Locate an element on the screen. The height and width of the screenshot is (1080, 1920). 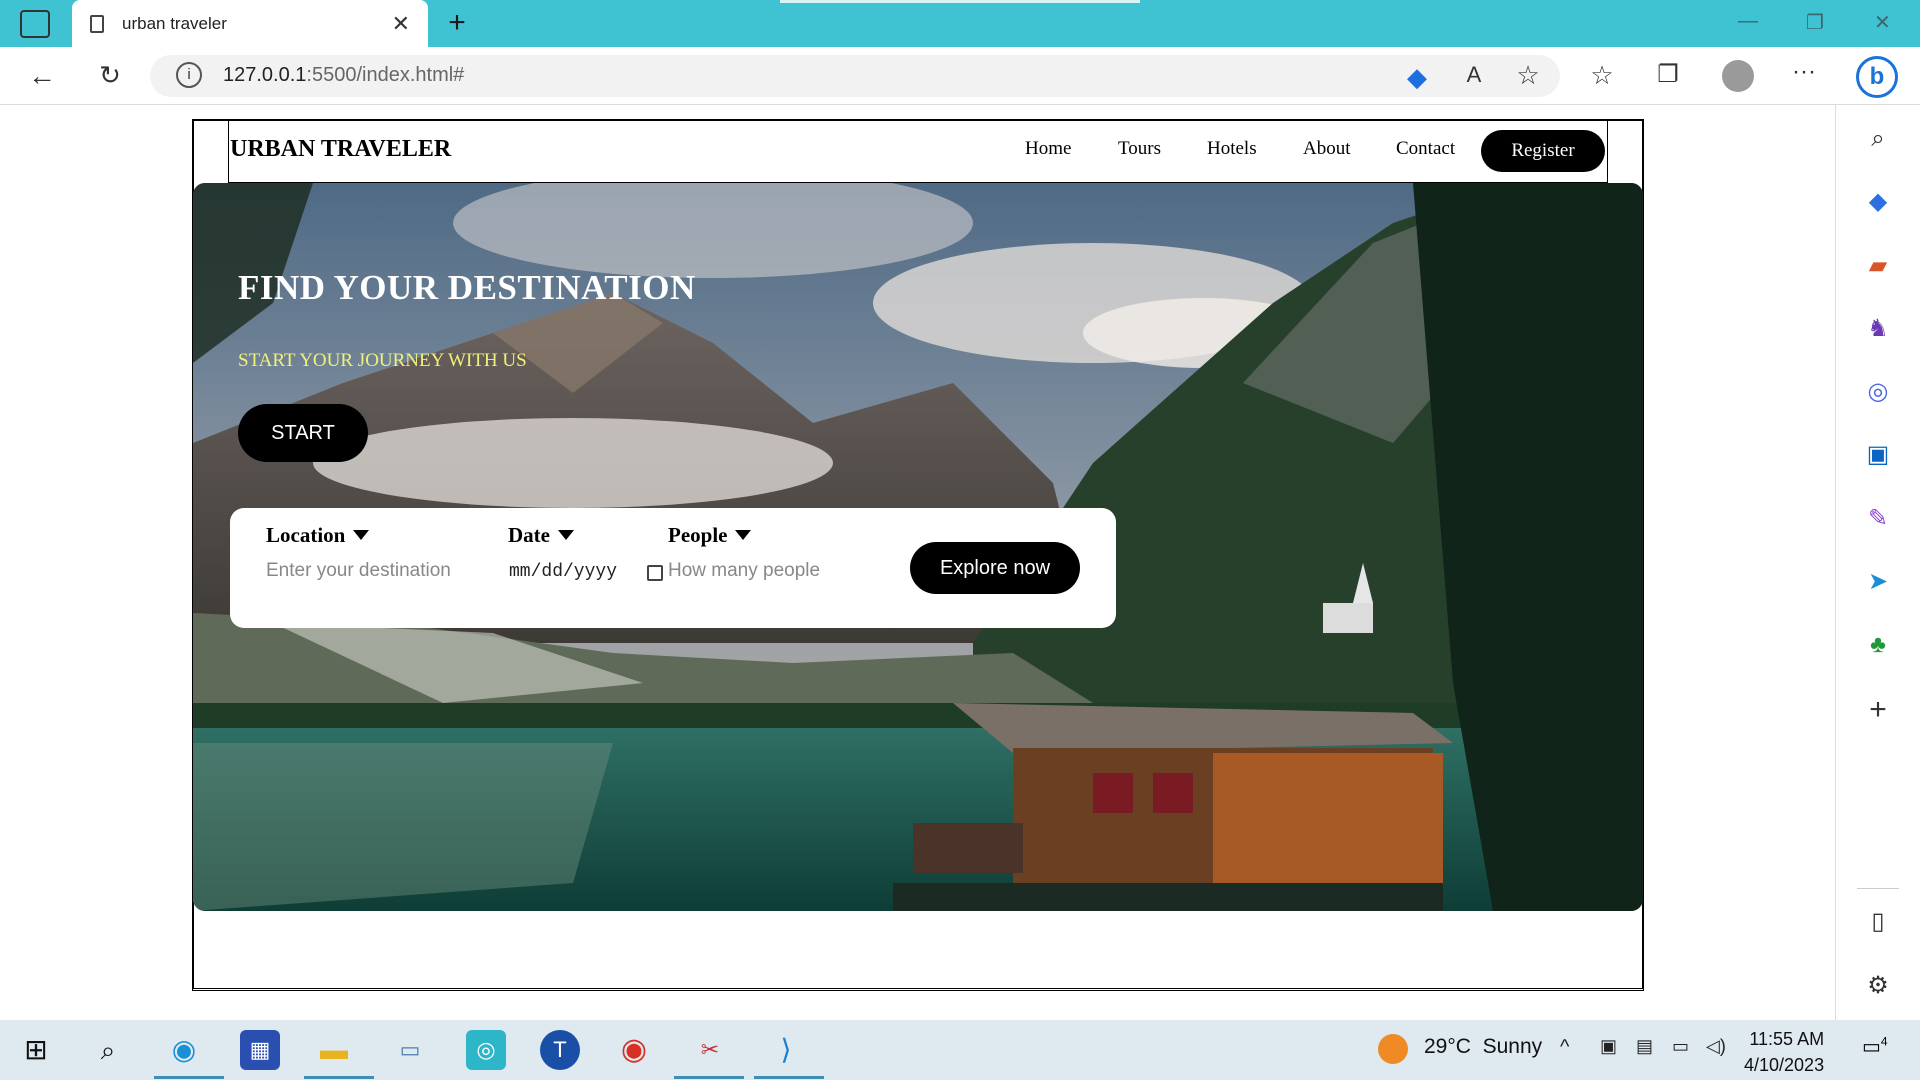
tab-actions-icon is located at coordinates (35, 24).